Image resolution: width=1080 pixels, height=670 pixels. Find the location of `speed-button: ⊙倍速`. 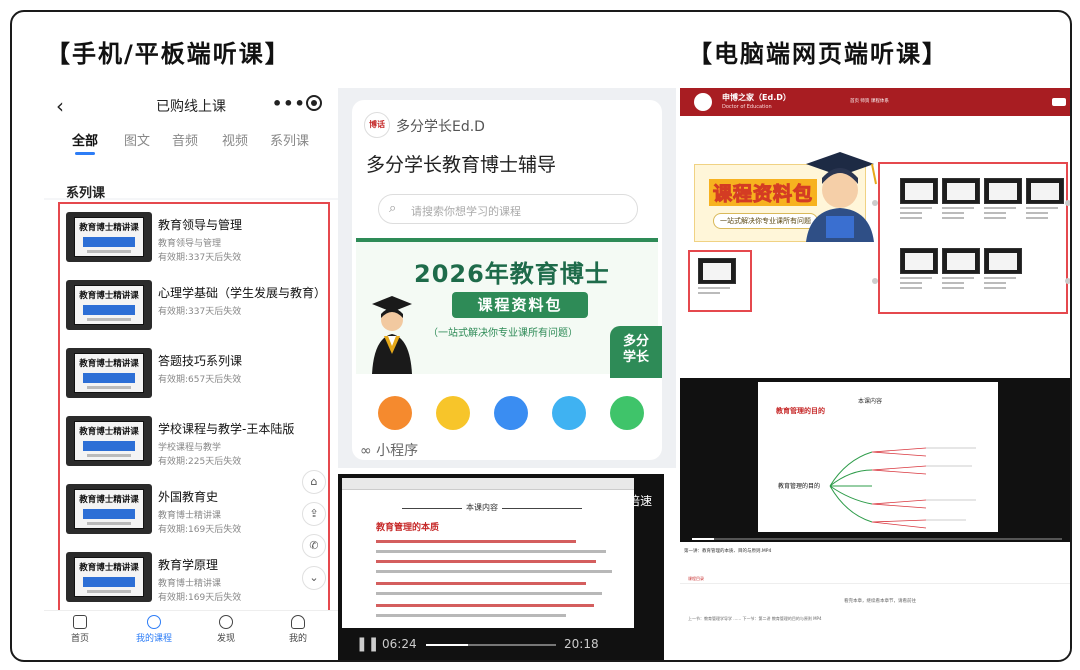

speed-button: ⊙倍速 is located at coordinates (635, 500).